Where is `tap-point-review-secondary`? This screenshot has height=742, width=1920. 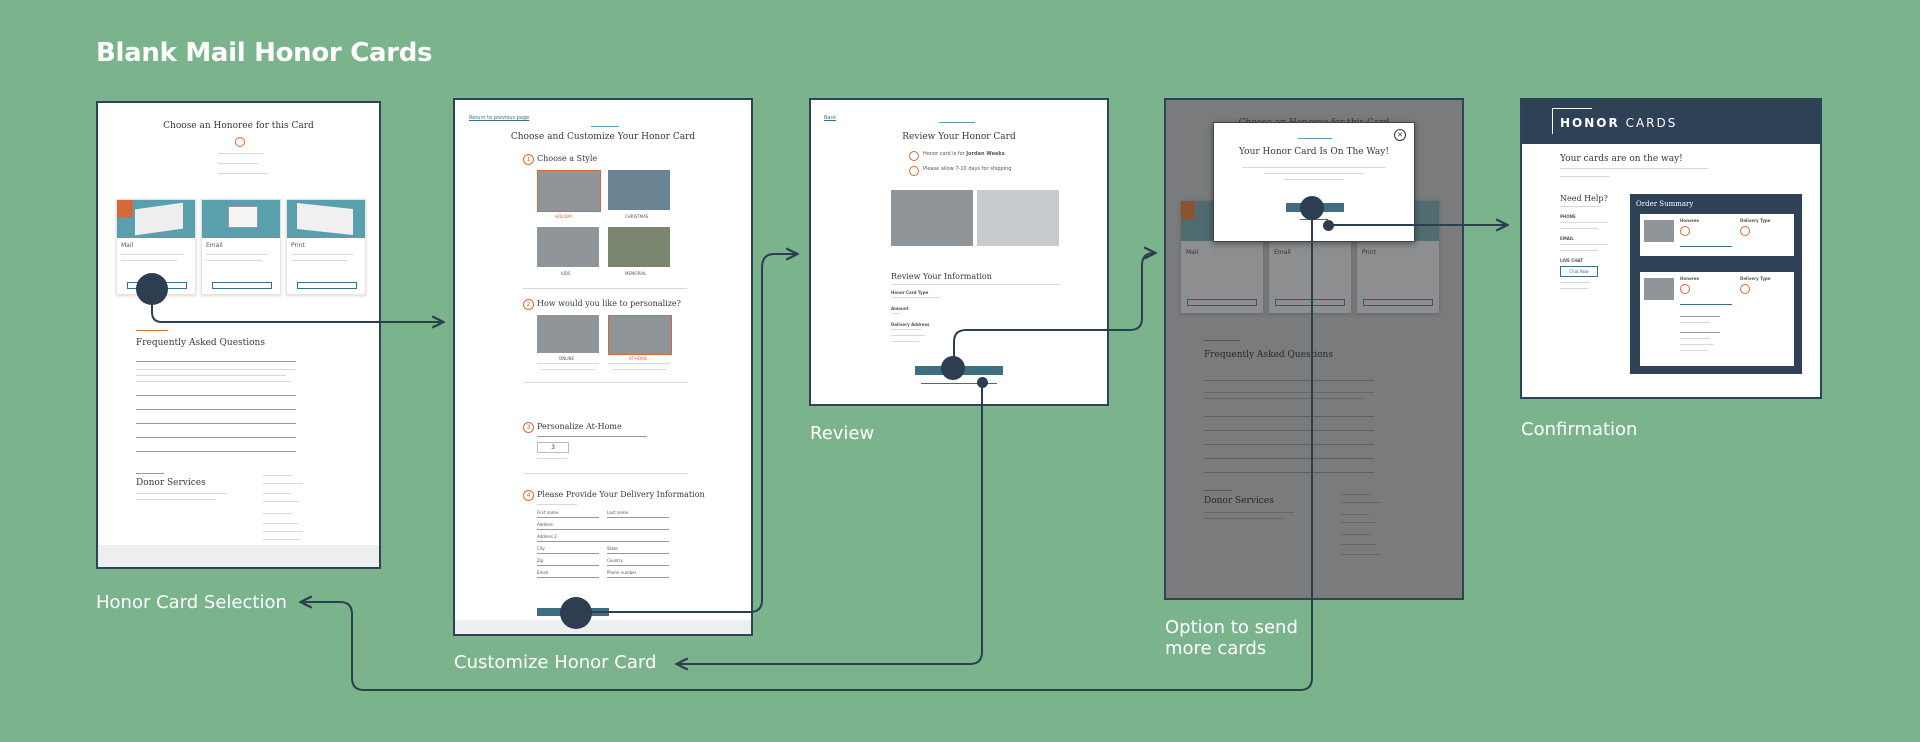 tap-point-review-secondary is located at coordinates (982, 382).